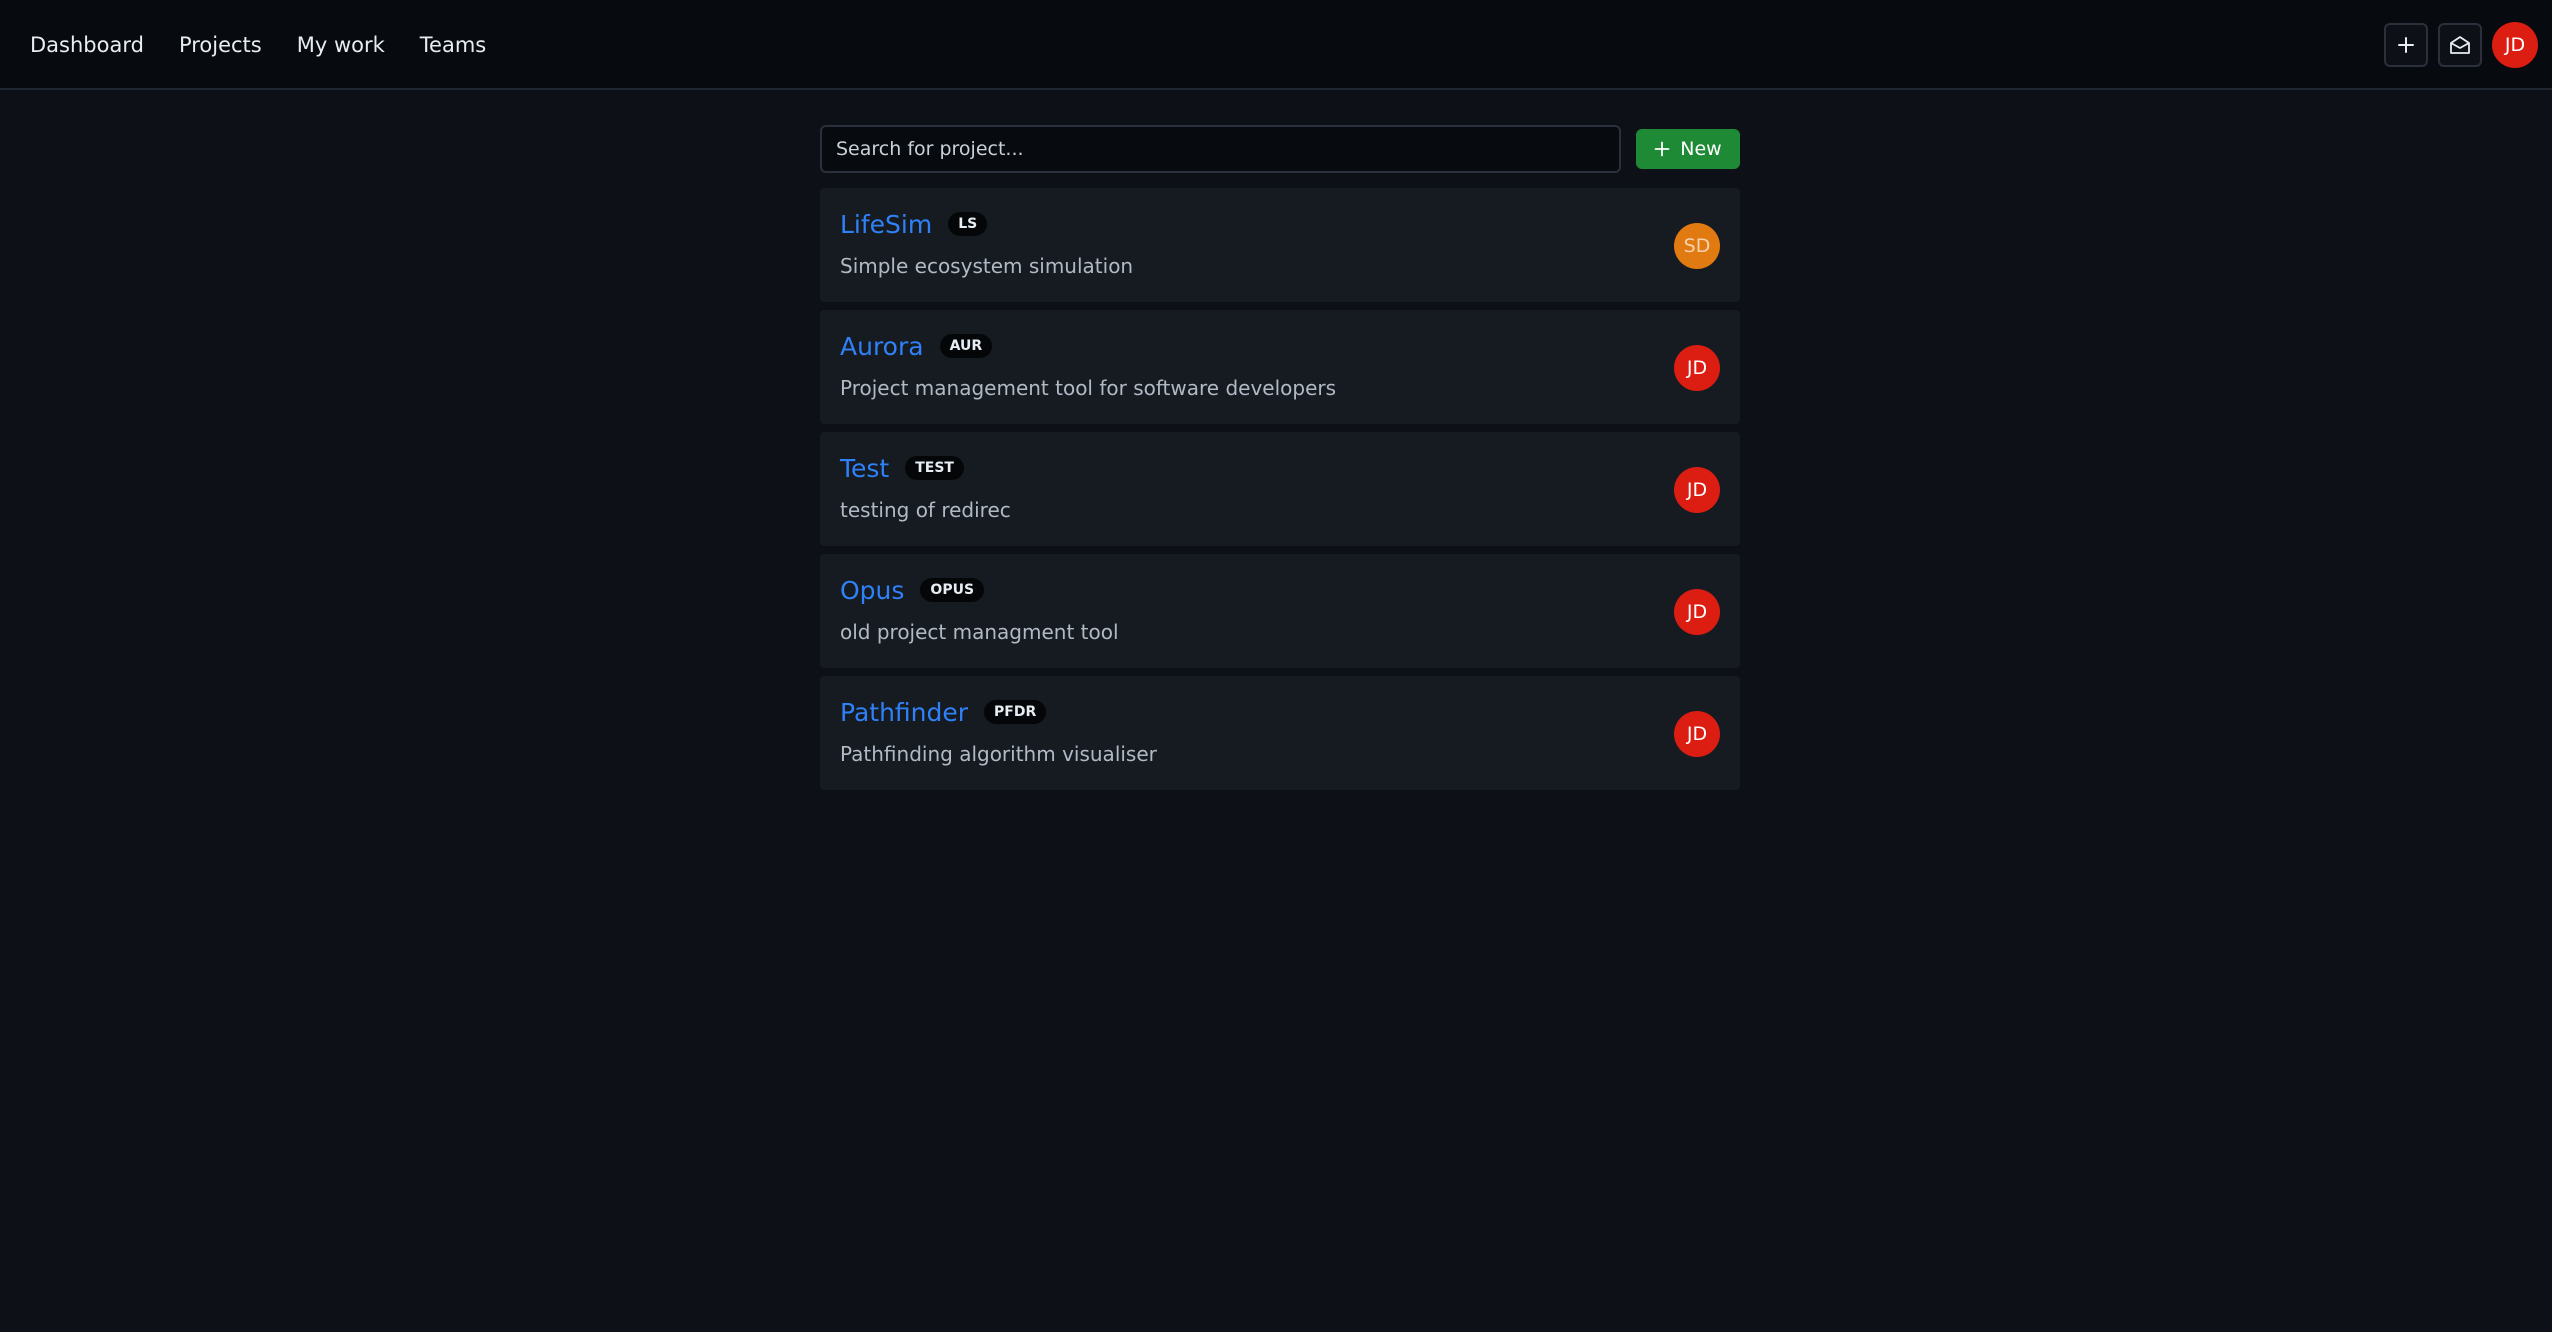  I want to click on user-avatar: JD, so click(2515, 45).